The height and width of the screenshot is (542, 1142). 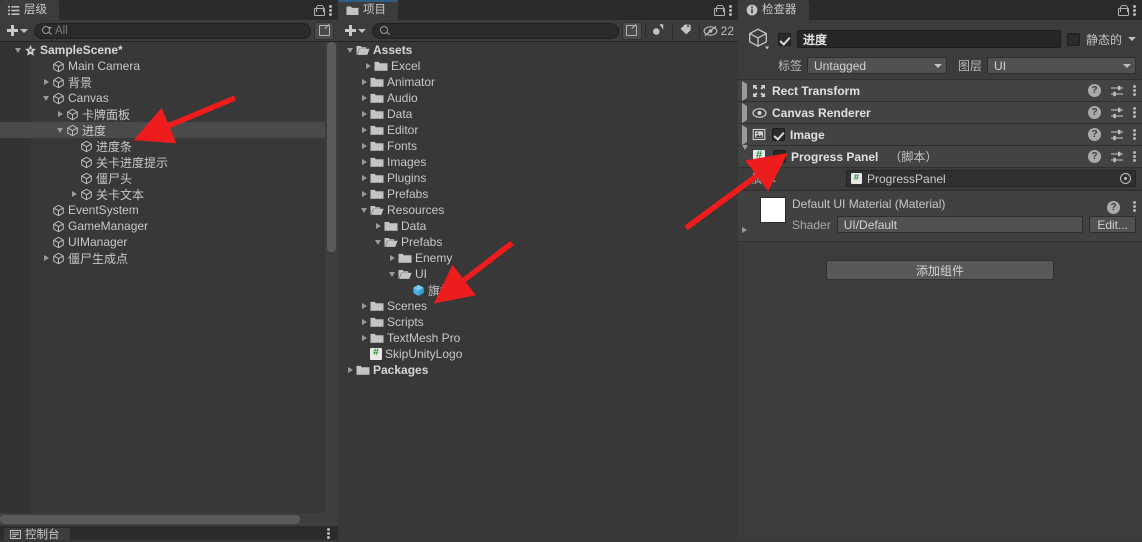 I want to click on create-gameobject-button, so click(x=17, y=30).